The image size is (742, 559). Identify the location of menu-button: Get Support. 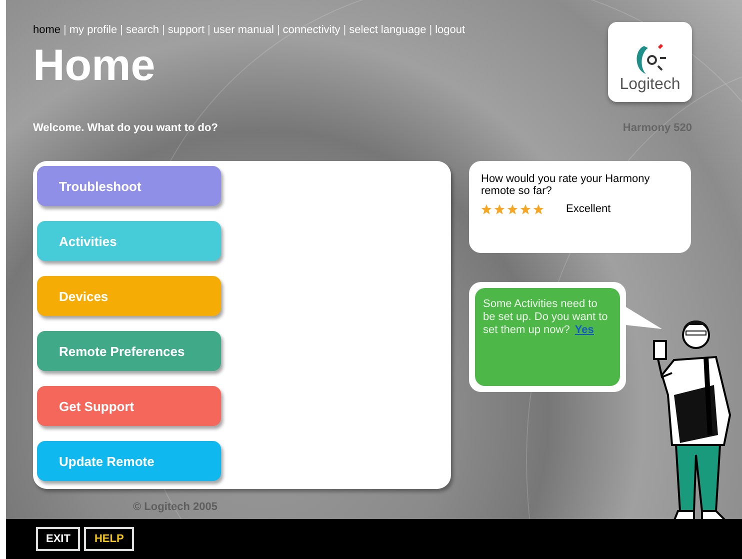
(129, 406).